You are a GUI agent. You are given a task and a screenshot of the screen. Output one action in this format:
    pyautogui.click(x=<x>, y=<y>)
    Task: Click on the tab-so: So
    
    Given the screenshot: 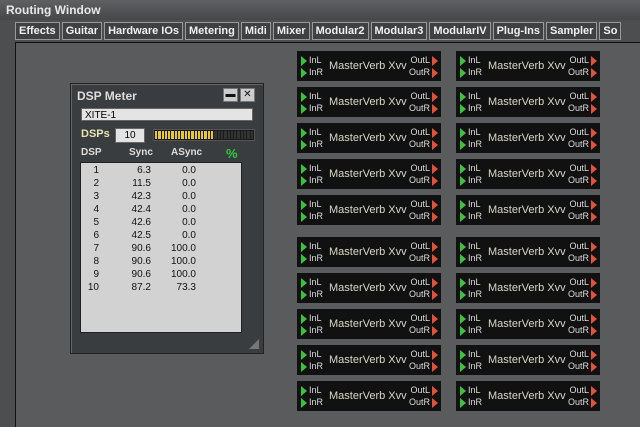 What is the action you would take?
    pyautogui.click(x=610, y=31)
    